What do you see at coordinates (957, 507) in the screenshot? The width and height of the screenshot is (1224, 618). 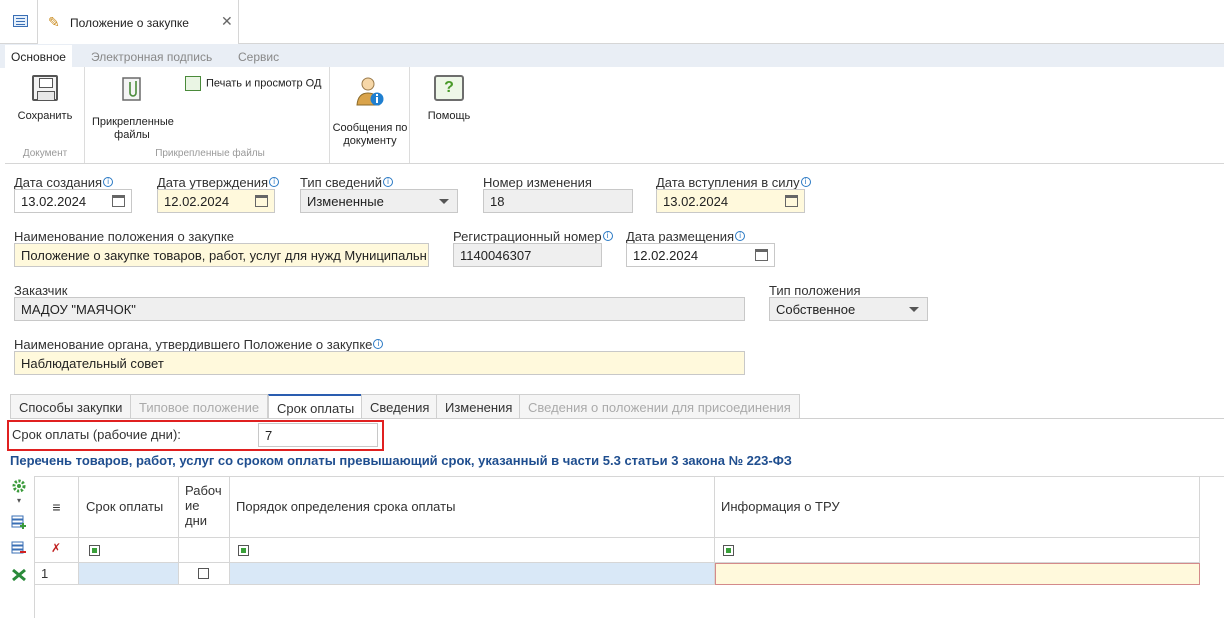 I see `col-header-tru: Информация о ТРУ` at bounding box center [957, 507].